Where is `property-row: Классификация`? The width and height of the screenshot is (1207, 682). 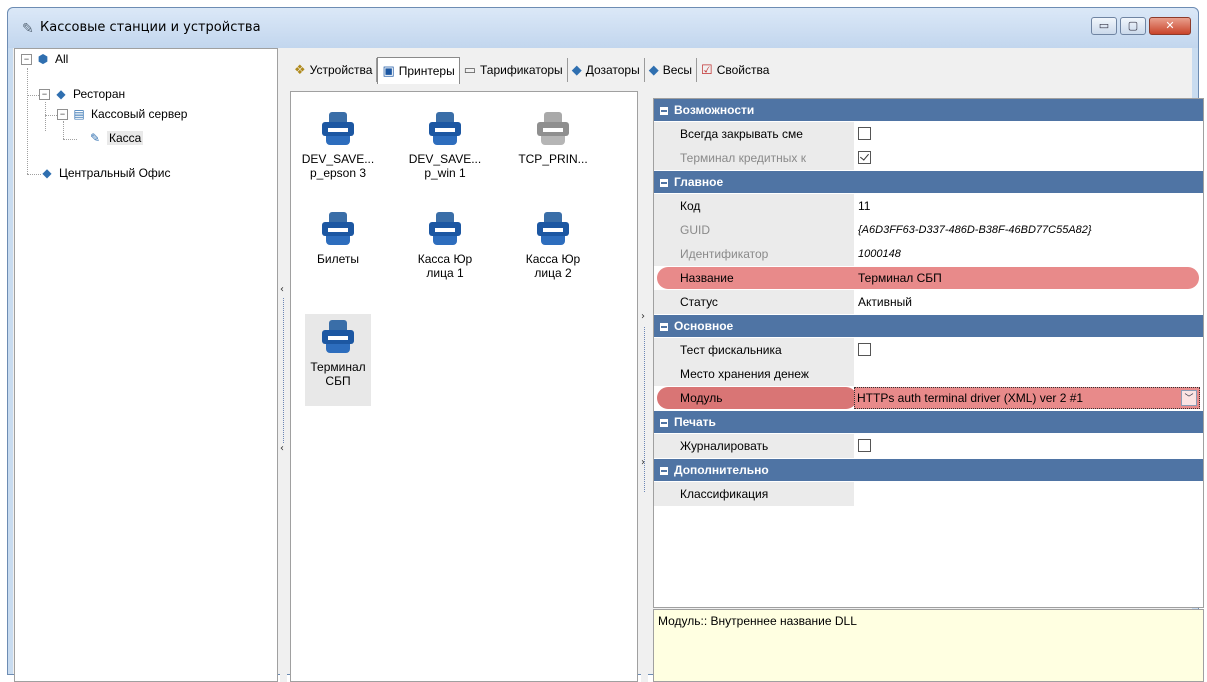 property-row: Классификация is located at coordinates (928, 494).